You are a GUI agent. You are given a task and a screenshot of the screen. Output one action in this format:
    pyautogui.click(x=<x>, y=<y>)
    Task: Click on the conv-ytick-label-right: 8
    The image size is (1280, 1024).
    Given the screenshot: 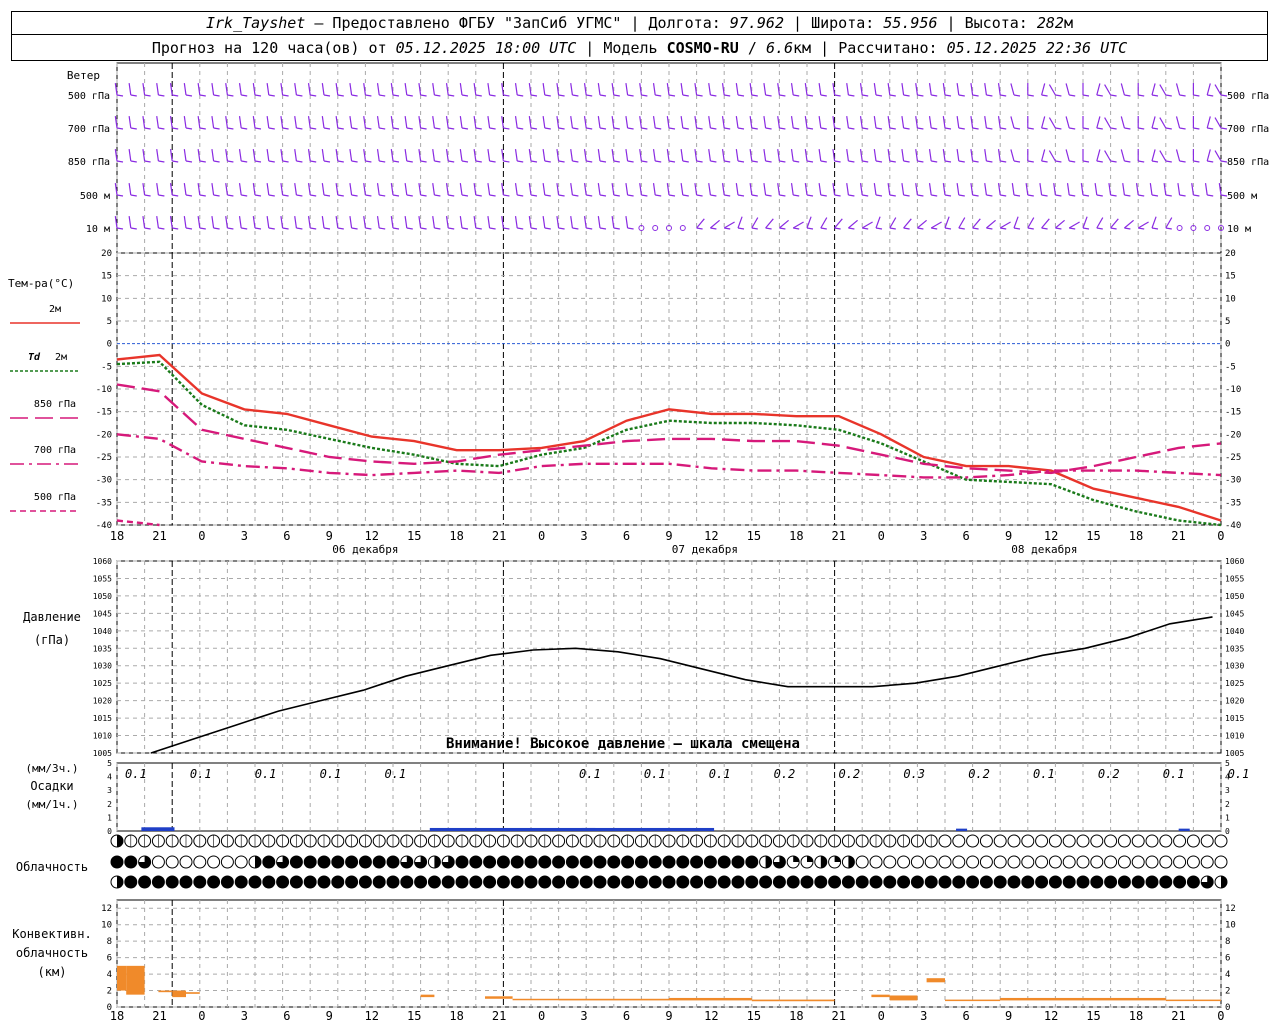 What is the action you would take?
    pyautogui.click(x=1227, y=942)
    